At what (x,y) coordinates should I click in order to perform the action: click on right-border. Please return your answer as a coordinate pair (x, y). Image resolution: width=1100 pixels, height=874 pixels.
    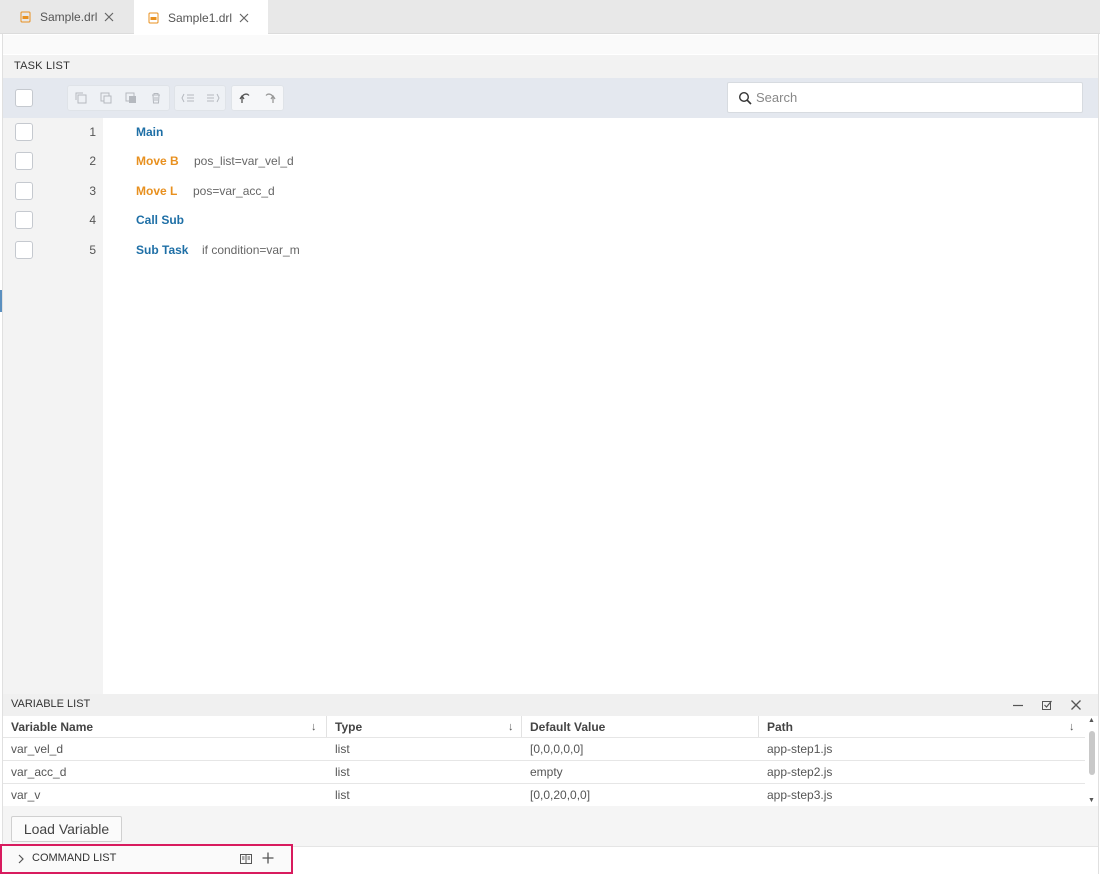
    Looking at the image, I should click on (1098, 454).